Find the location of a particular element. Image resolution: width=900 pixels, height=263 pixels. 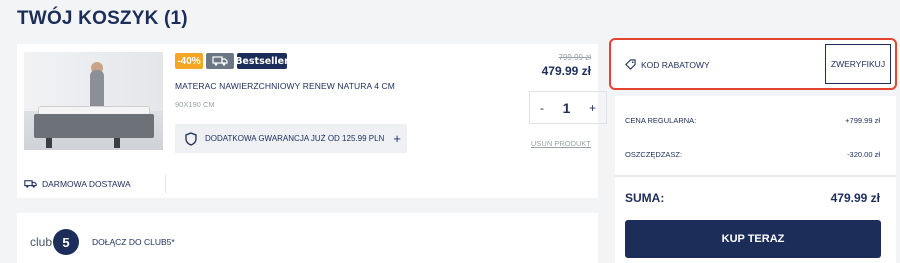

bestseller-badge: Bestseller is located at coordinates (262, 61).